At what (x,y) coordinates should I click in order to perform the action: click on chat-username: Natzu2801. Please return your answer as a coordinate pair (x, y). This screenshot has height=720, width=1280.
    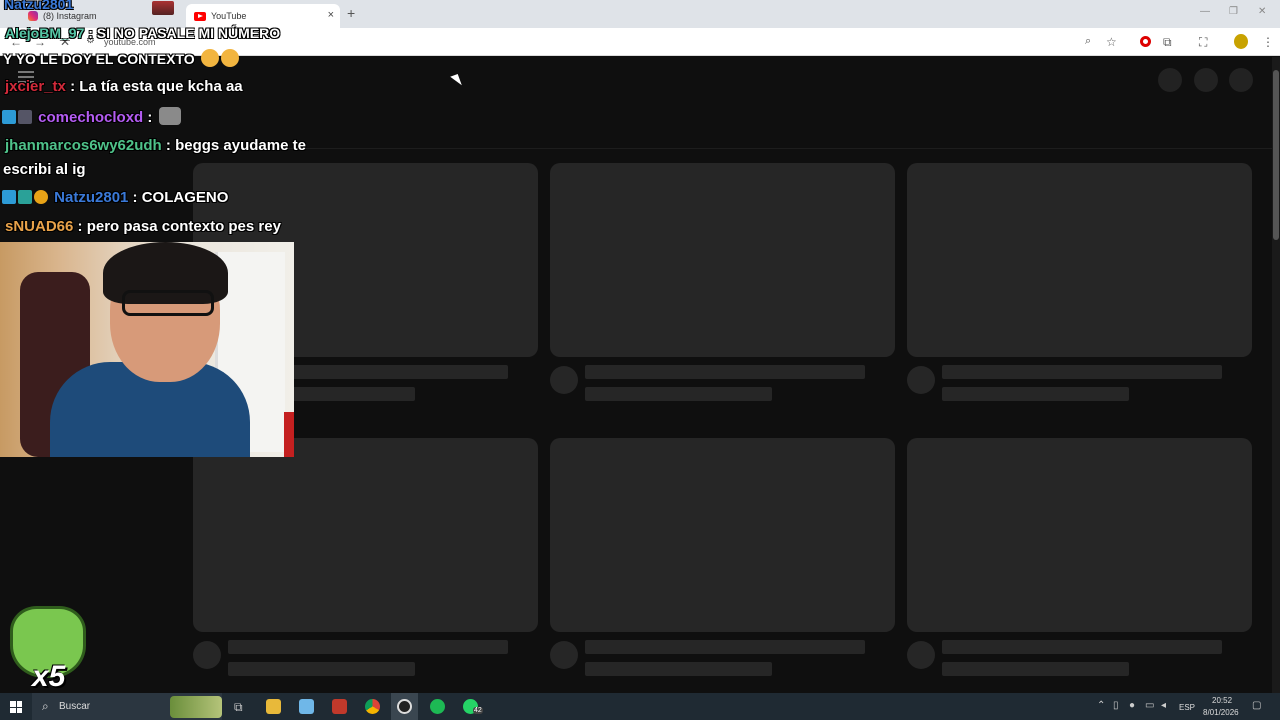
    Looking at the image, I should click on (91, 197).